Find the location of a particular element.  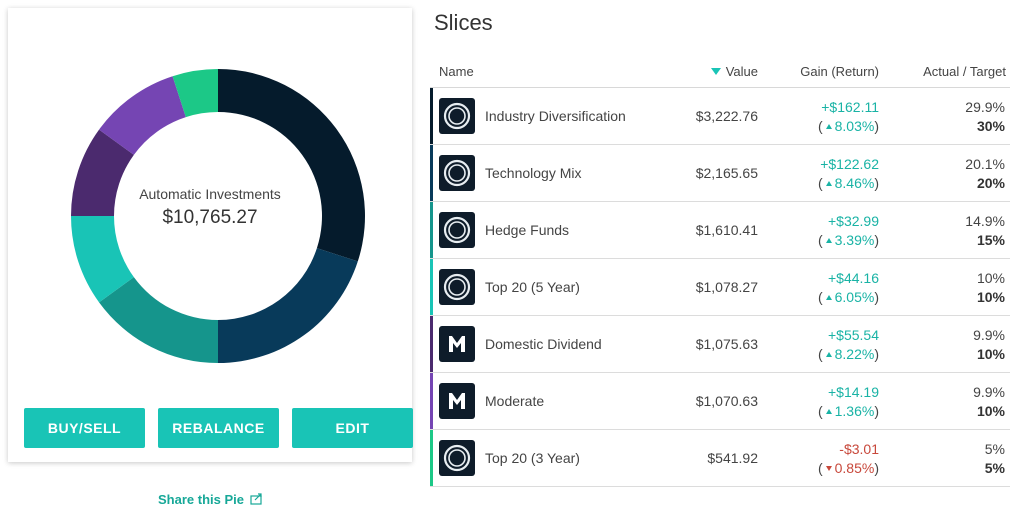

slice-name: Technology Mix is located at coordinates (533, 173).